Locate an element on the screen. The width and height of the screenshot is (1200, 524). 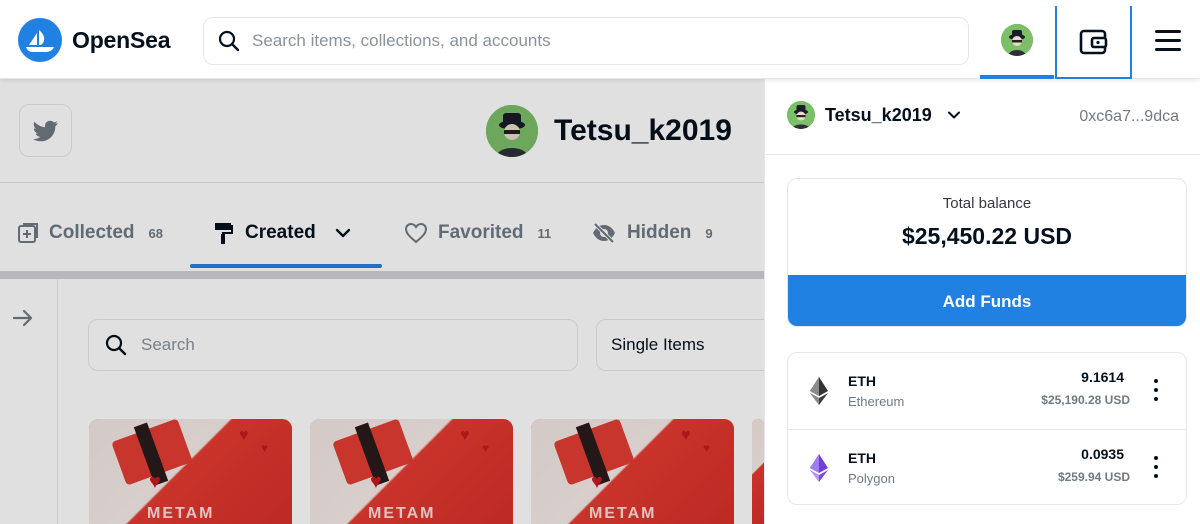
wallet-button is located at coordinates (1093, 42).